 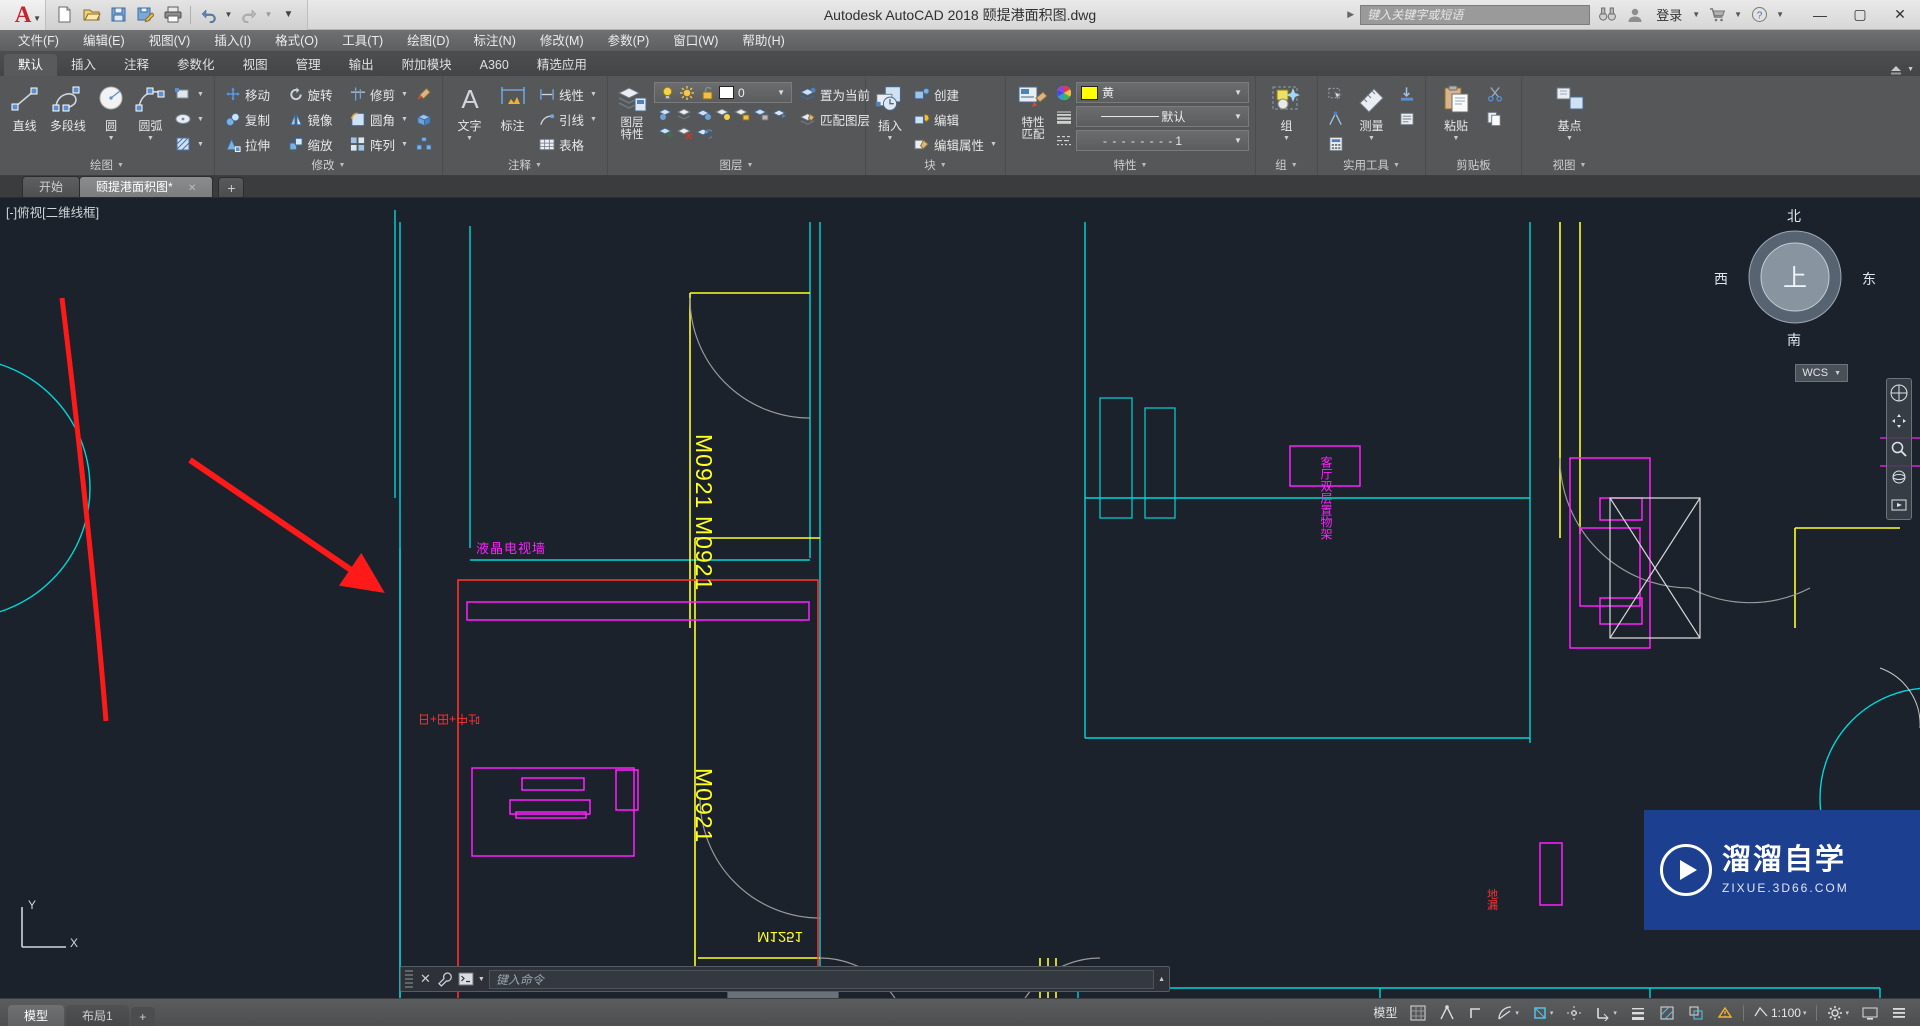 What do you see at coordinates (568, 144) in the screenshot?
I see `annotation-table-button: 表格` at bounding box center [568, 144].